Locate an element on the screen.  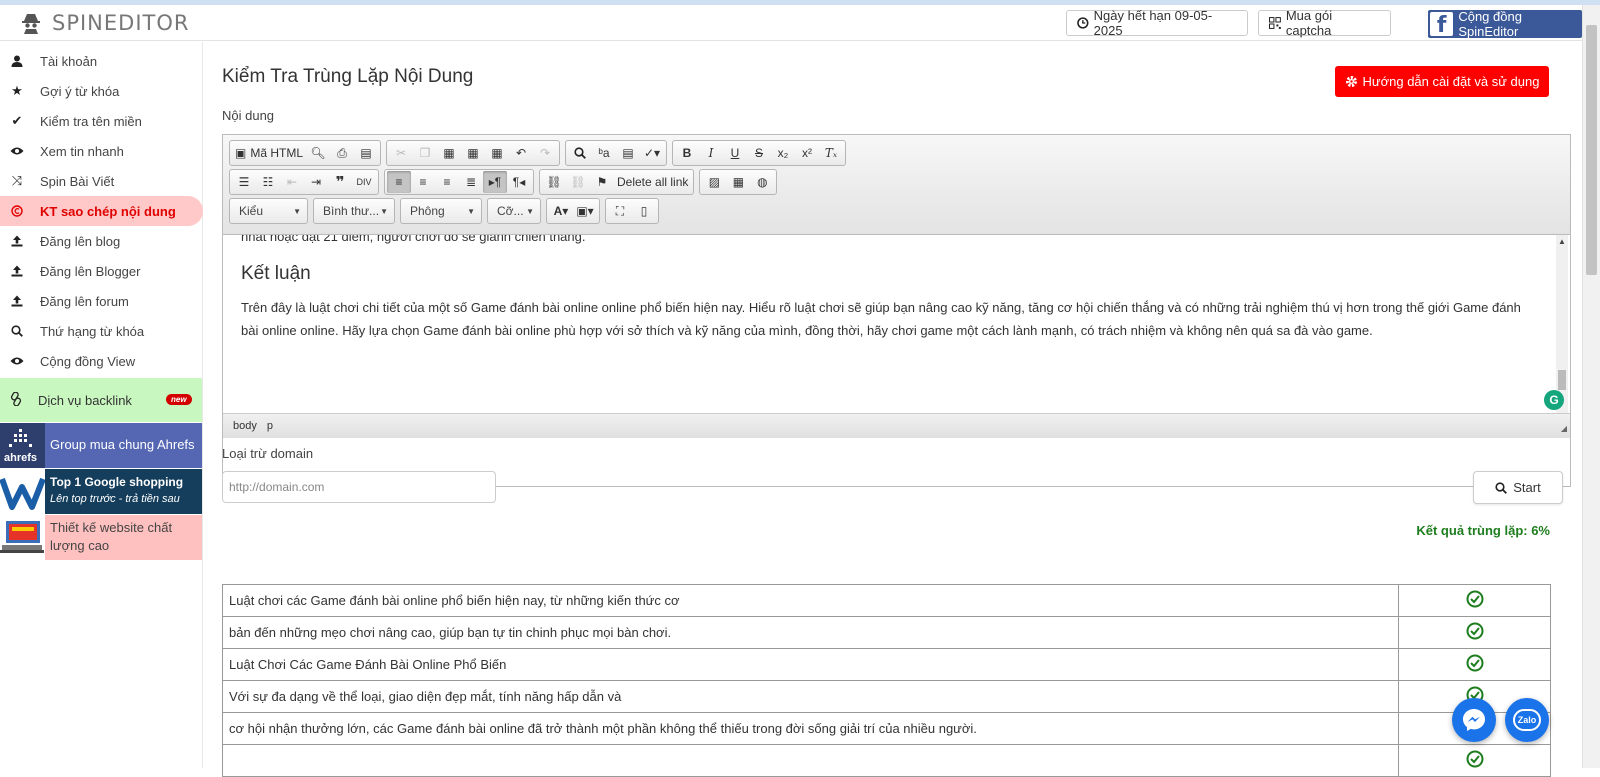
path-body: body is located at coordinates (245, 426).